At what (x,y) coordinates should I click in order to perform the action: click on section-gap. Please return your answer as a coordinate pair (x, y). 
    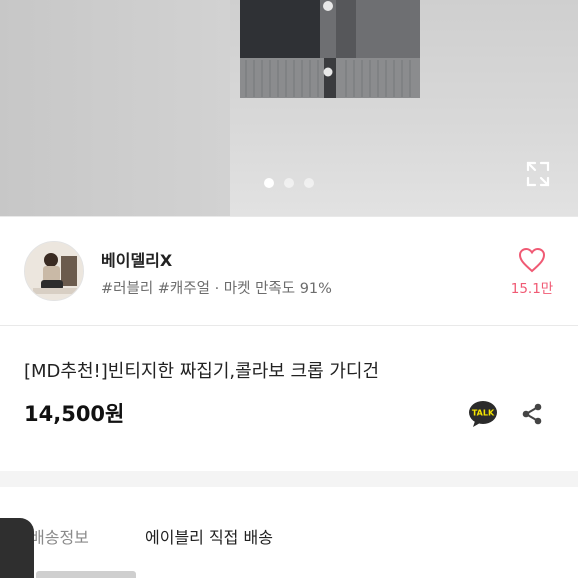
    Looking at the image, I should click on (289, 479).